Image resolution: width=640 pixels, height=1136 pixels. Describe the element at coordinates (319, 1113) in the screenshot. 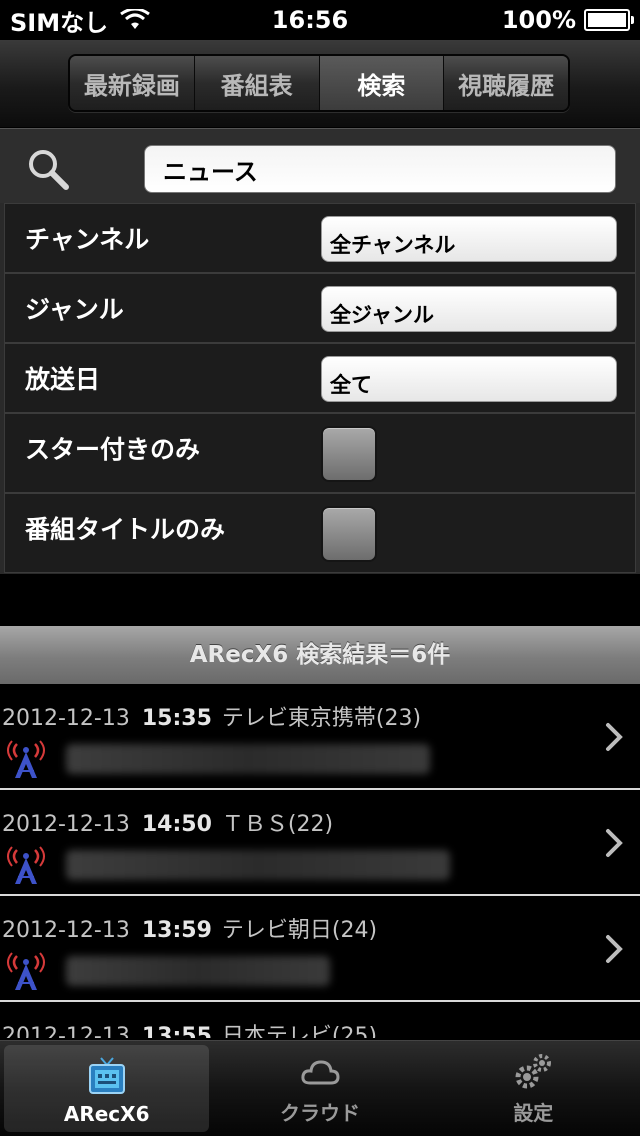

I see `tabbar-label: クラウド` at that location.